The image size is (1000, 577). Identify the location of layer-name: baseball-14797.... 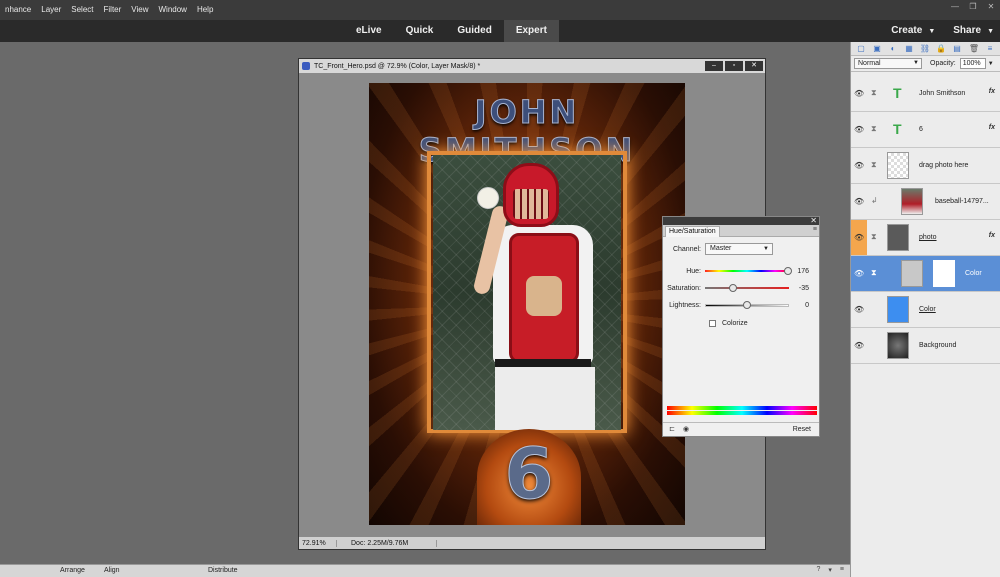
(962, 201).